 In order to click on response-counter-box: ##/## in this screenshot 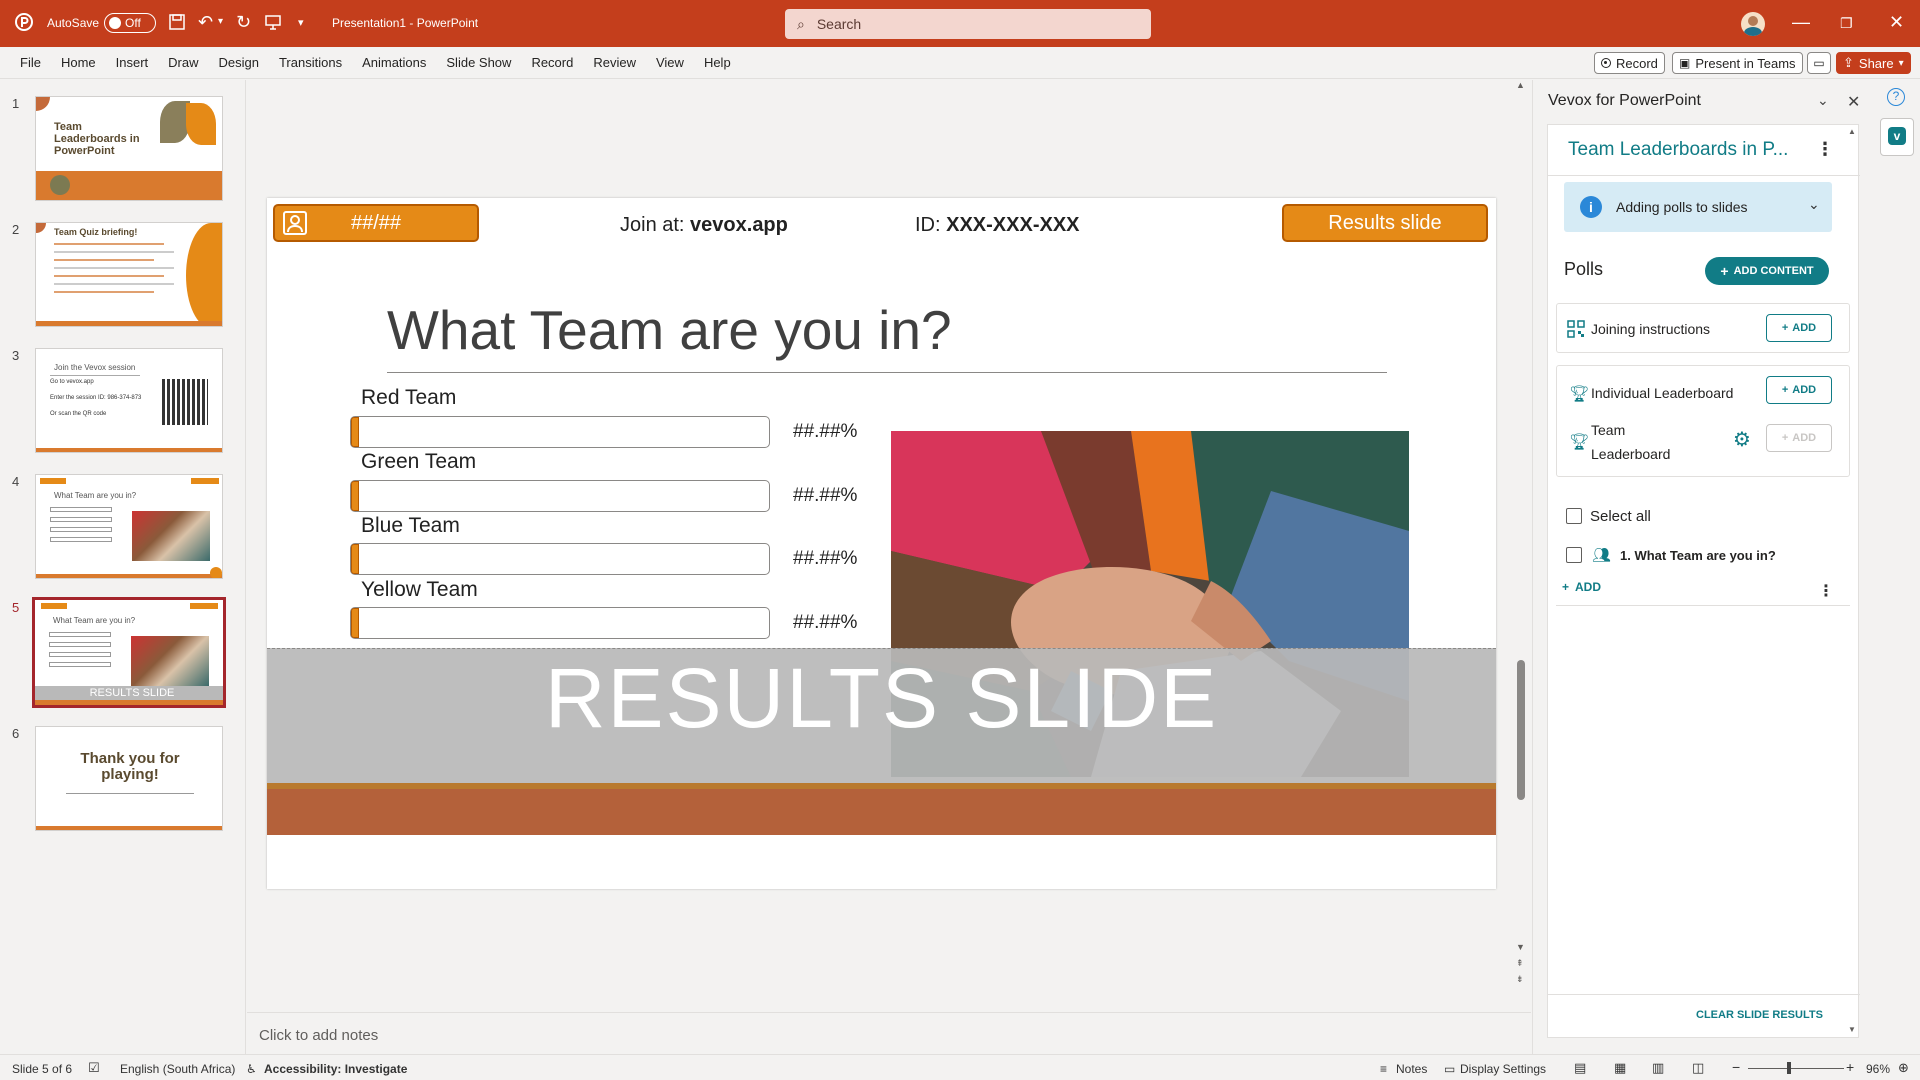, I will do `click(376, 223)`.